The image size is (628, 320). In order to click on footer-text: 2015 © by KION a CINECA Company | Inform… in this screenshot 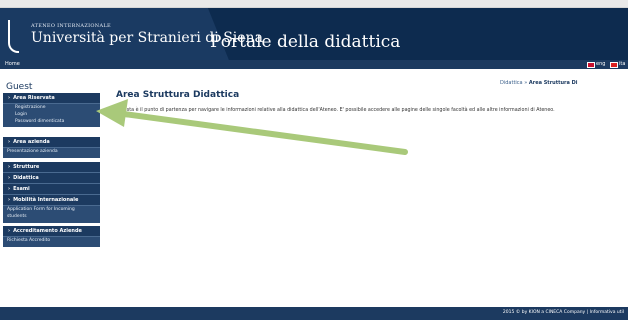, I will do `click(563, 312)`.